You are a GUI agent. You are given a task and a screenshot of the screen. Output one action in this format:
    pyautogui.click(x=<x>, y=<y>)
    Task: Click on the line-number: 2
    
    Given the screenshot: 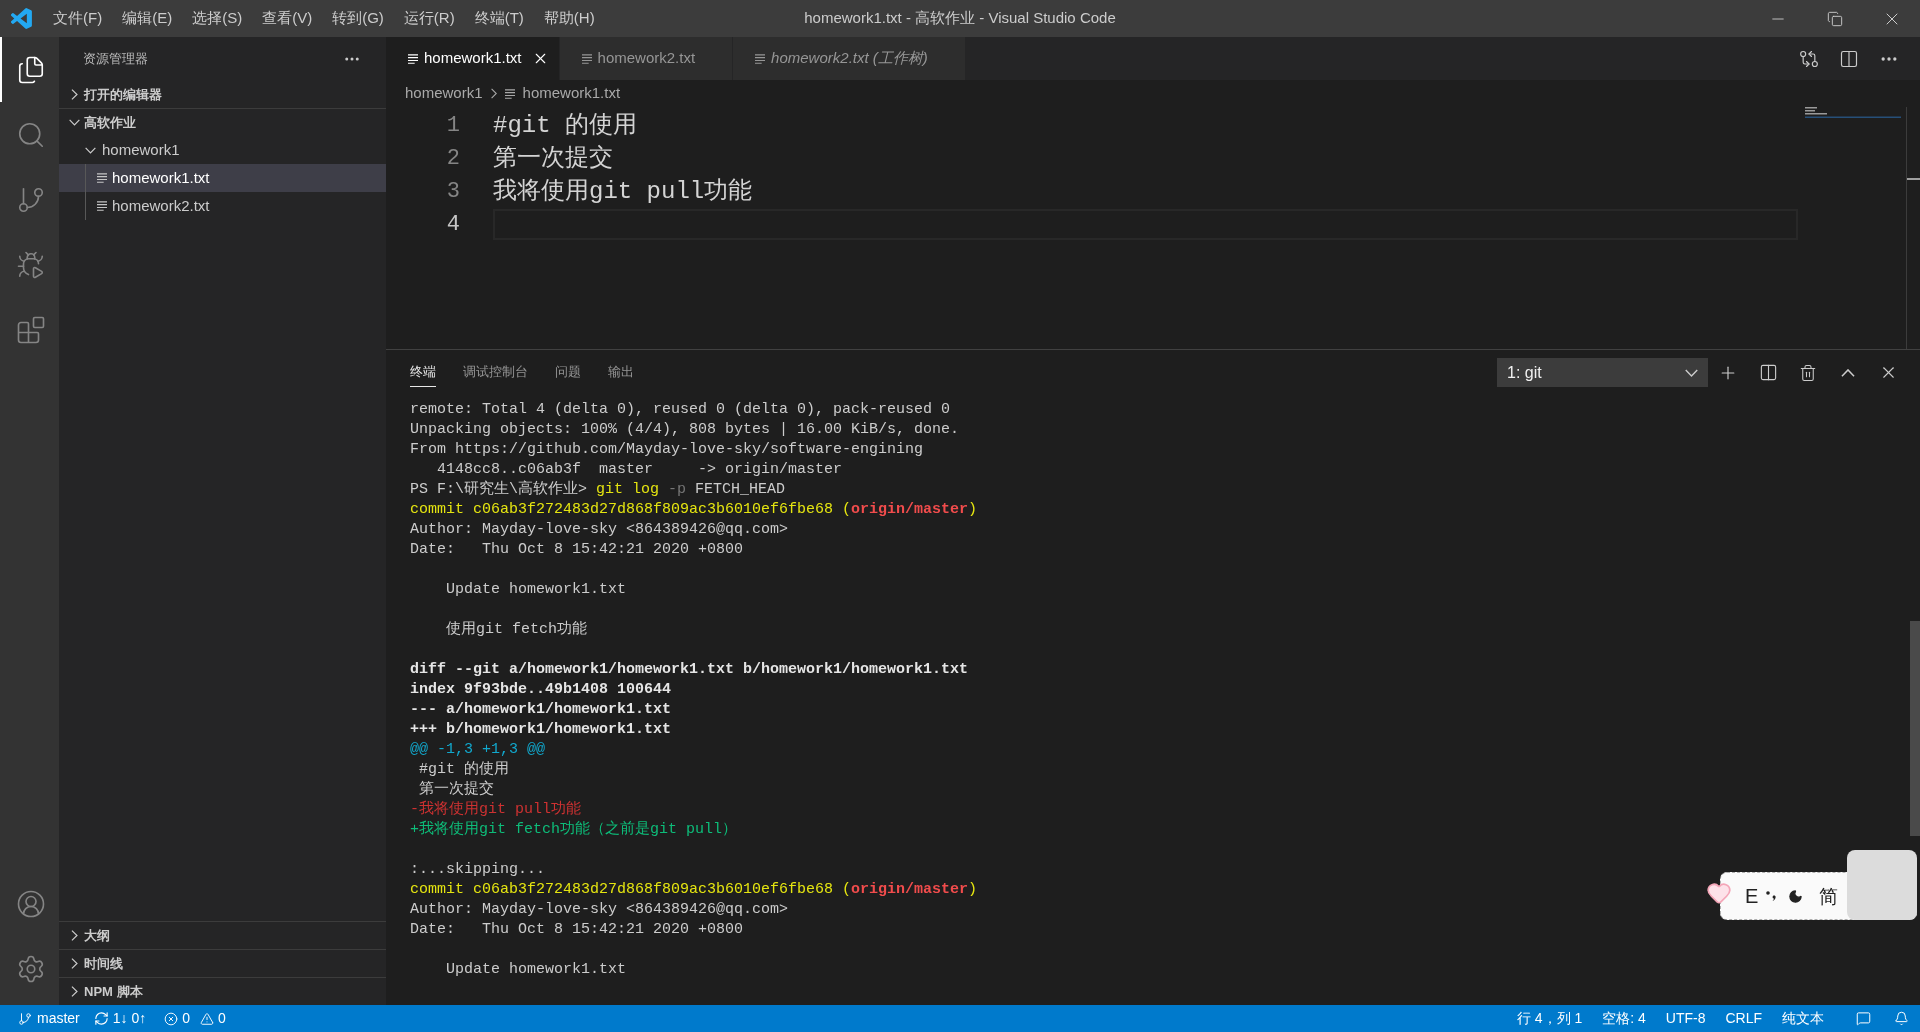 What is the action you would take?
    pyautogui.click(x=452, y=159)
    